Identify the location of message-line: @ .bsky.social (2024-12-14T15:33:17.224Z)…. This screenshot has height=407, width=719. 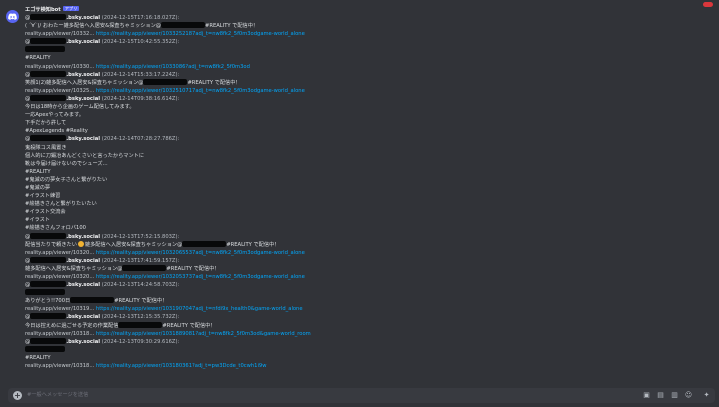
(360, 74).